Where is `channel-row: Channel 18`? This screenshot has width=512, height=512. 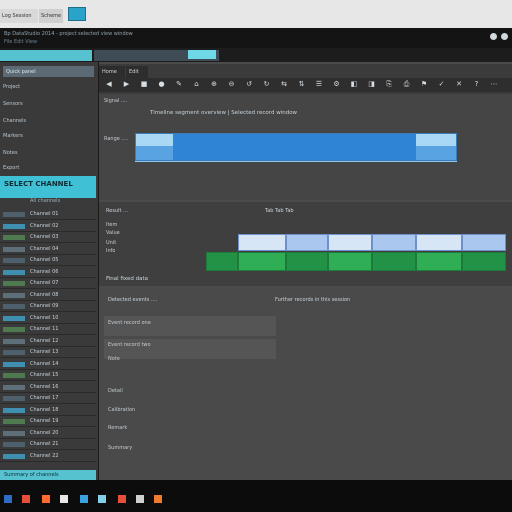
channel-row: Channel 18 is located at coordinates (48, 411).